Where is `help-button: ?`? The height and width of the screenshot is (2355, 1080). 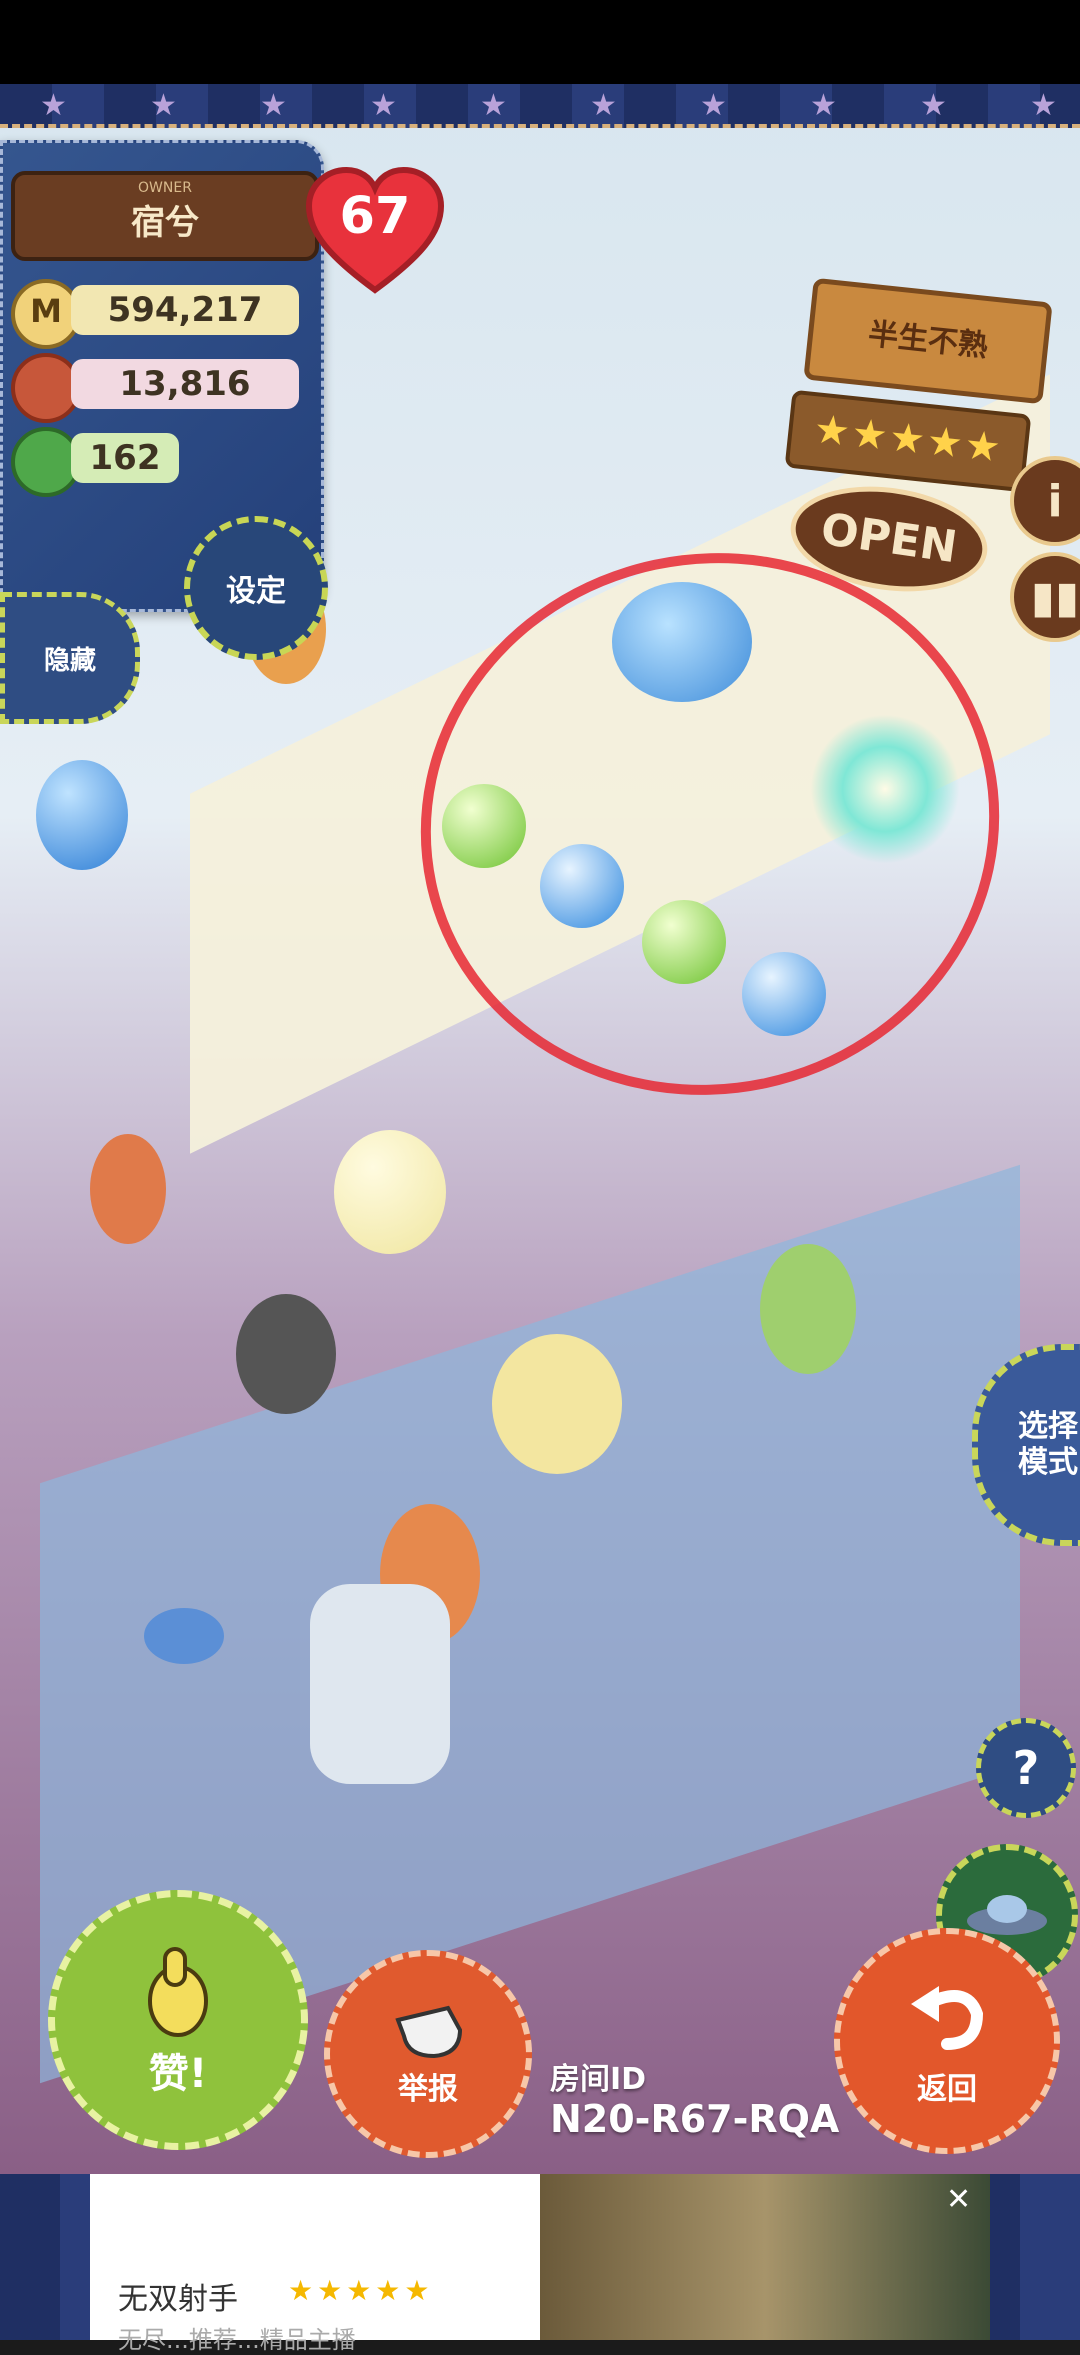 help-button: ? is located at coordinates (1026, 1768).